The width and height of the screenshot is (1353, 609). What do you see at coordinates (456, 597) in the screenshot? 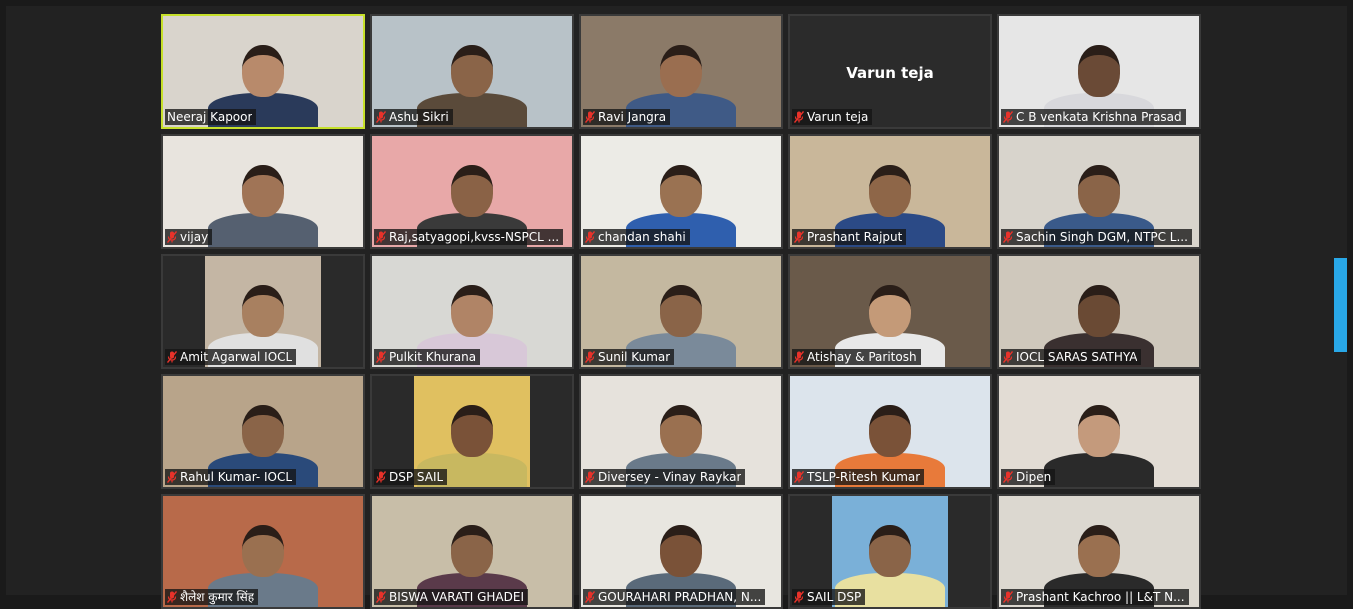
I see `participant-name: BISWA VARATI GHADEI` at bounding box center [456, 597].